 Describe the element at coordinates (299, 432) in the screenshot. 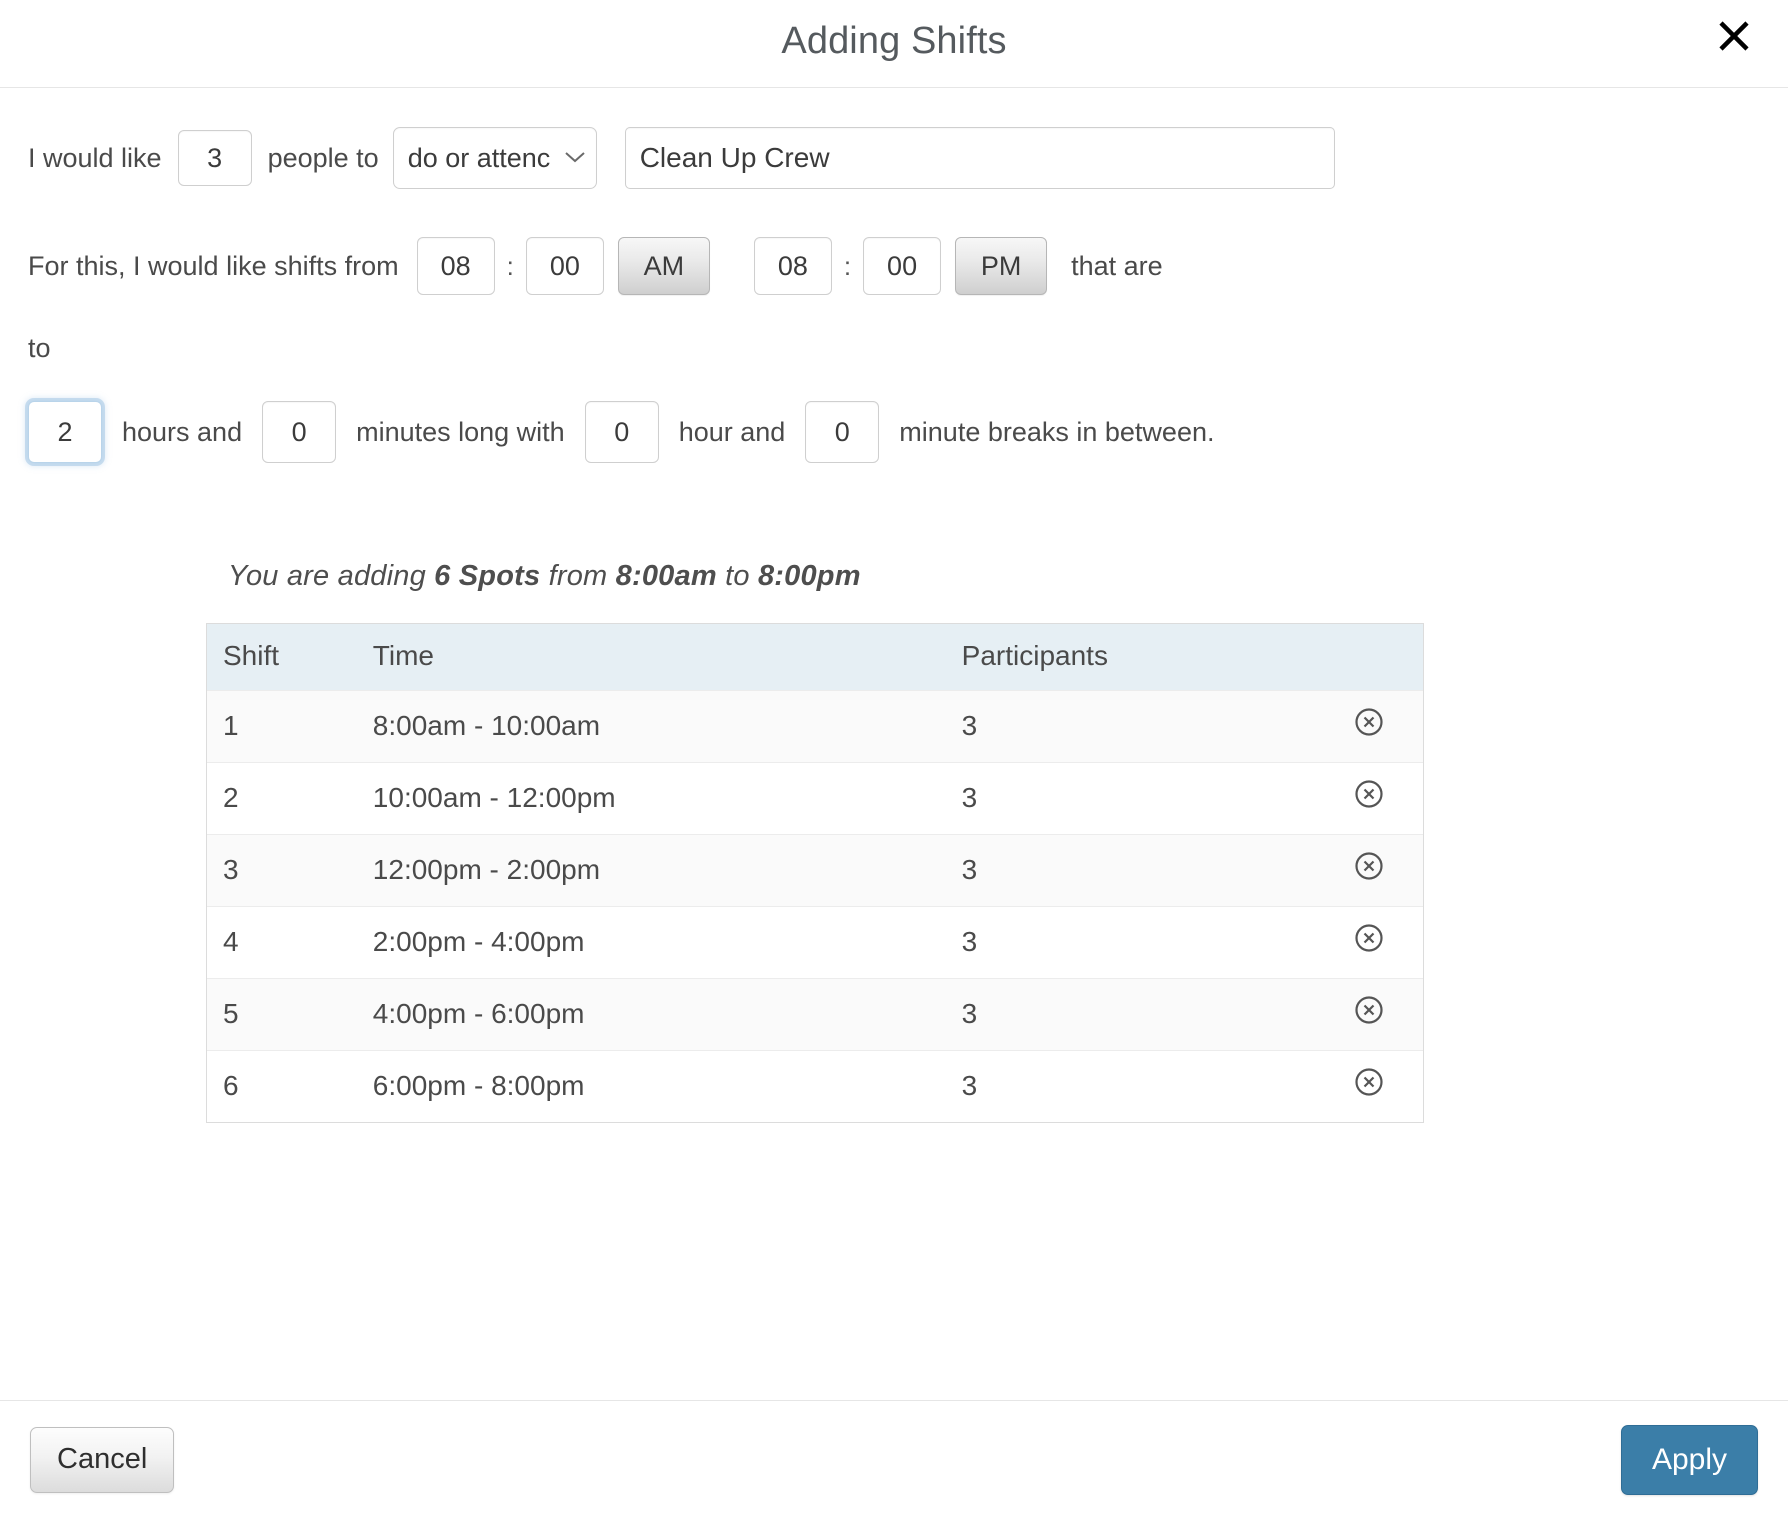

I see `duration-minutes-input` at that location.